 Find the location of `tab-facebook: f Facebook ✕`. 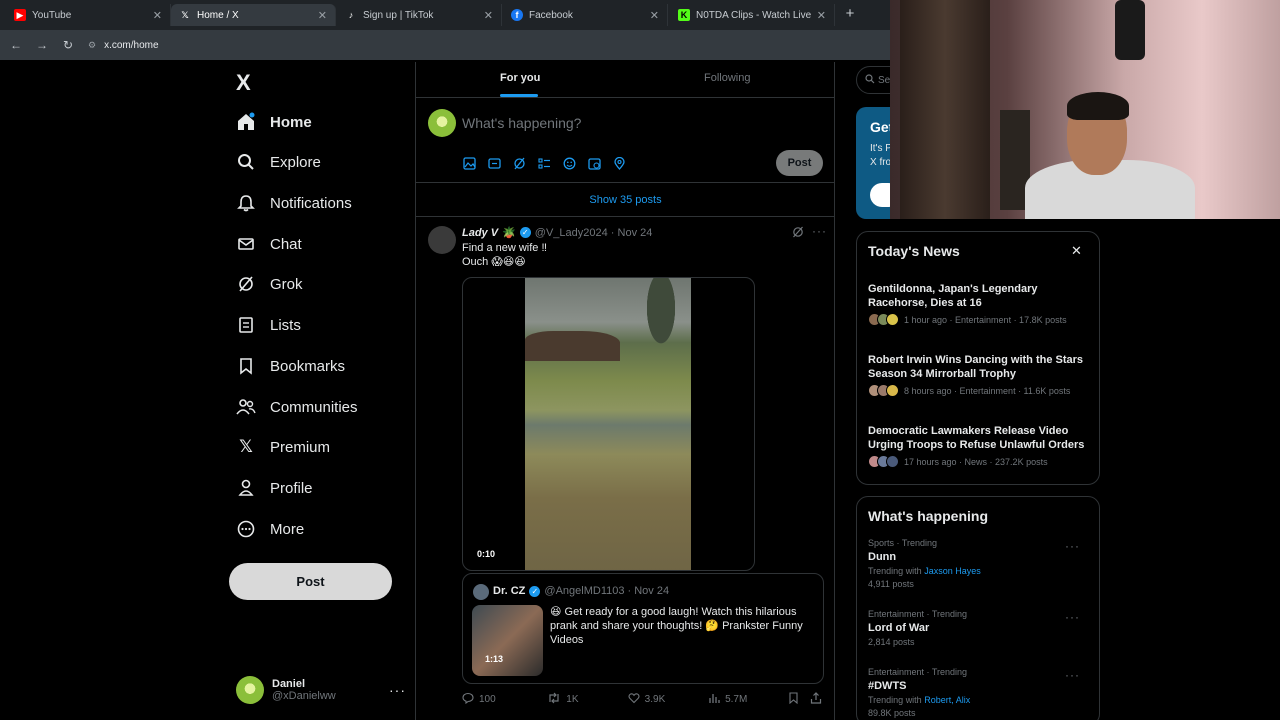

tab-facebook: f Facebook ✕ is located at coordinates (585, 15).